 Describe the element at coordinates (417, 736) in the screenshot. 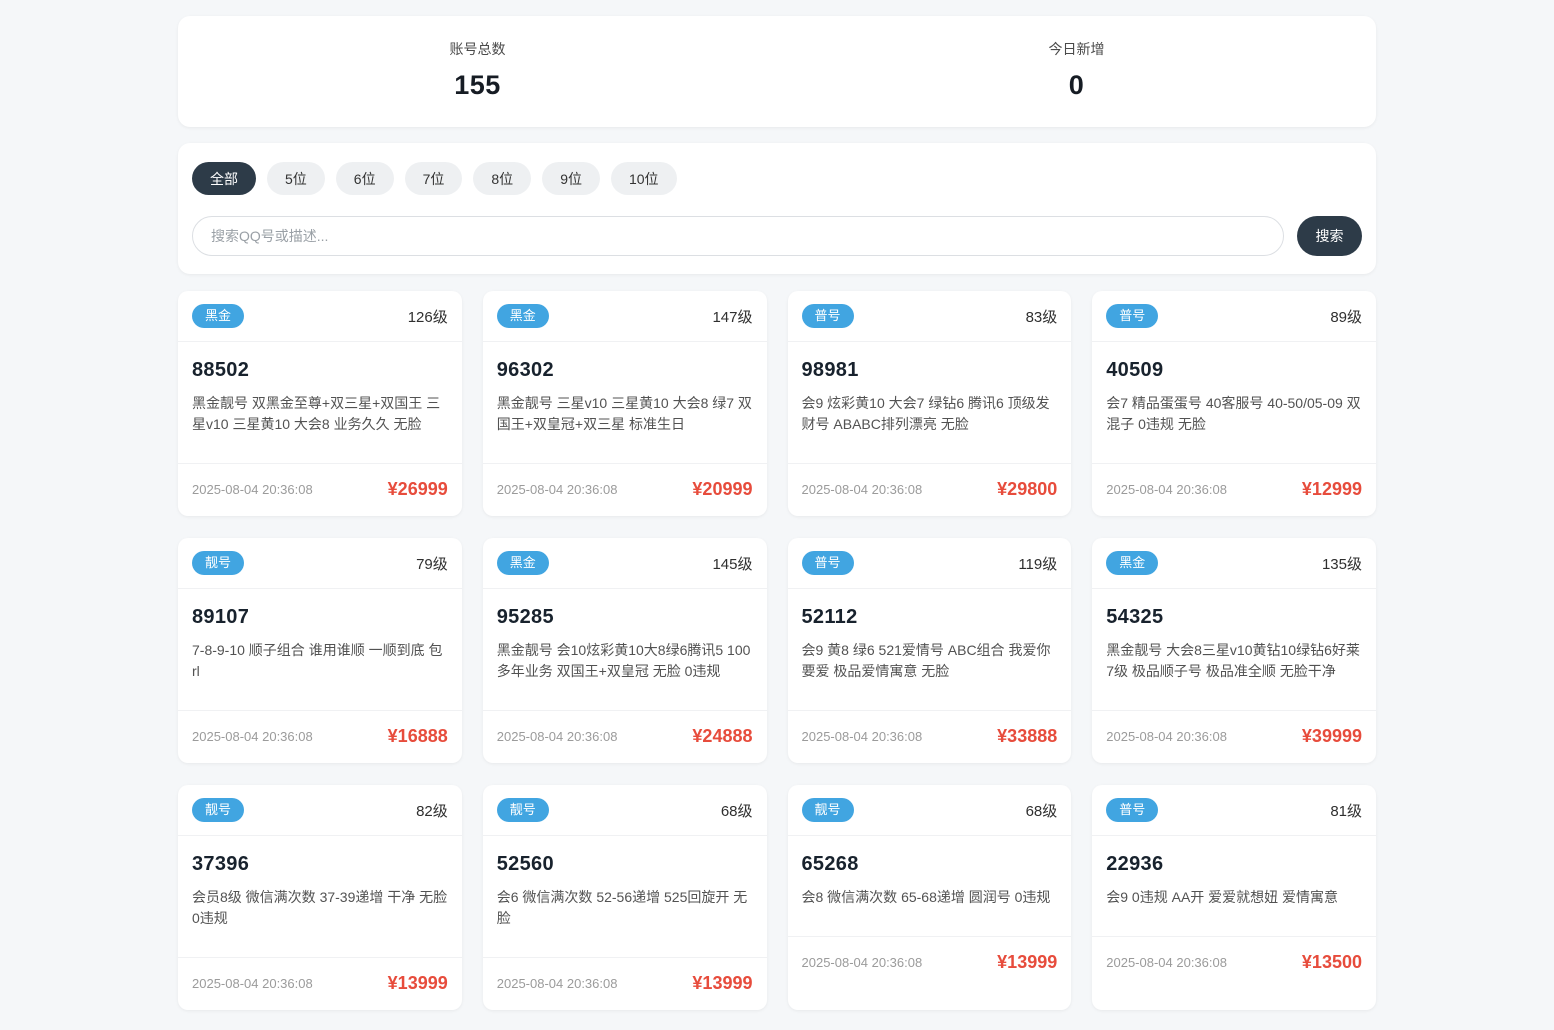

I see `account-price: ¥16888` at that location.